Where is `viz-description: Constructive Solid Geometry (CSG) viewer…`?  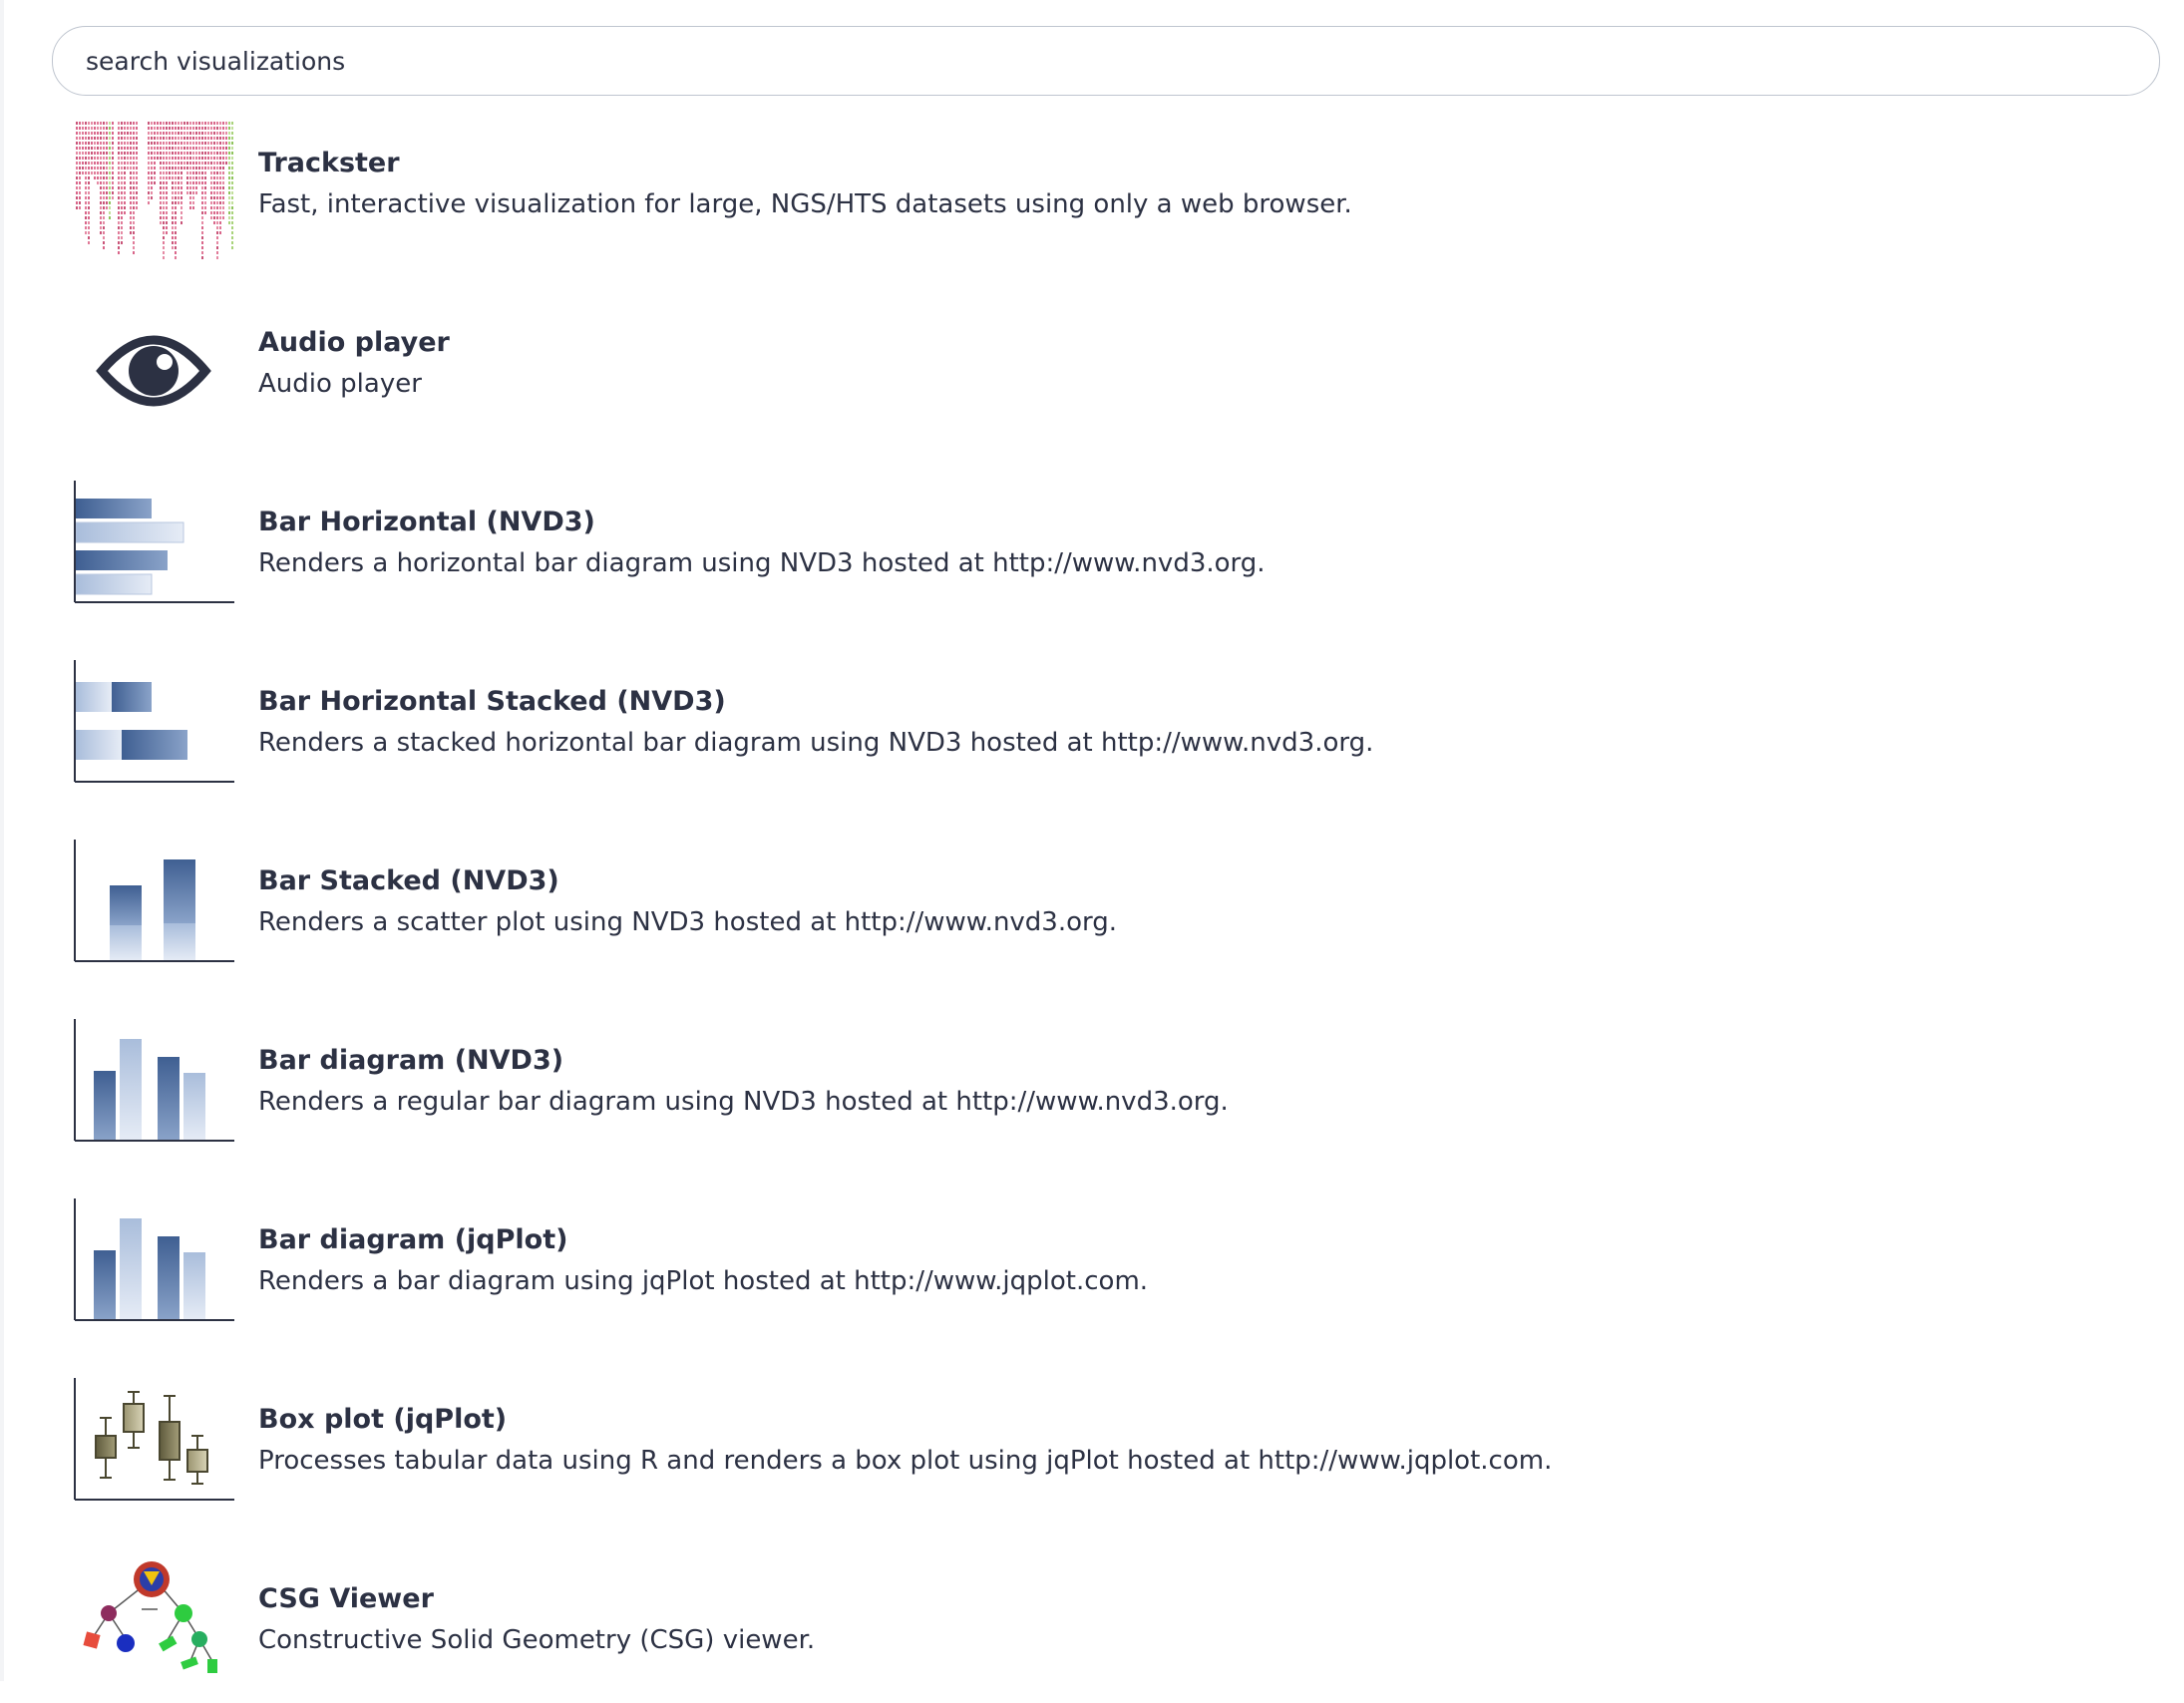
viz-description: Constructive Solid Geometry (CSG) viewer… is located at coordinates (537, 1640).